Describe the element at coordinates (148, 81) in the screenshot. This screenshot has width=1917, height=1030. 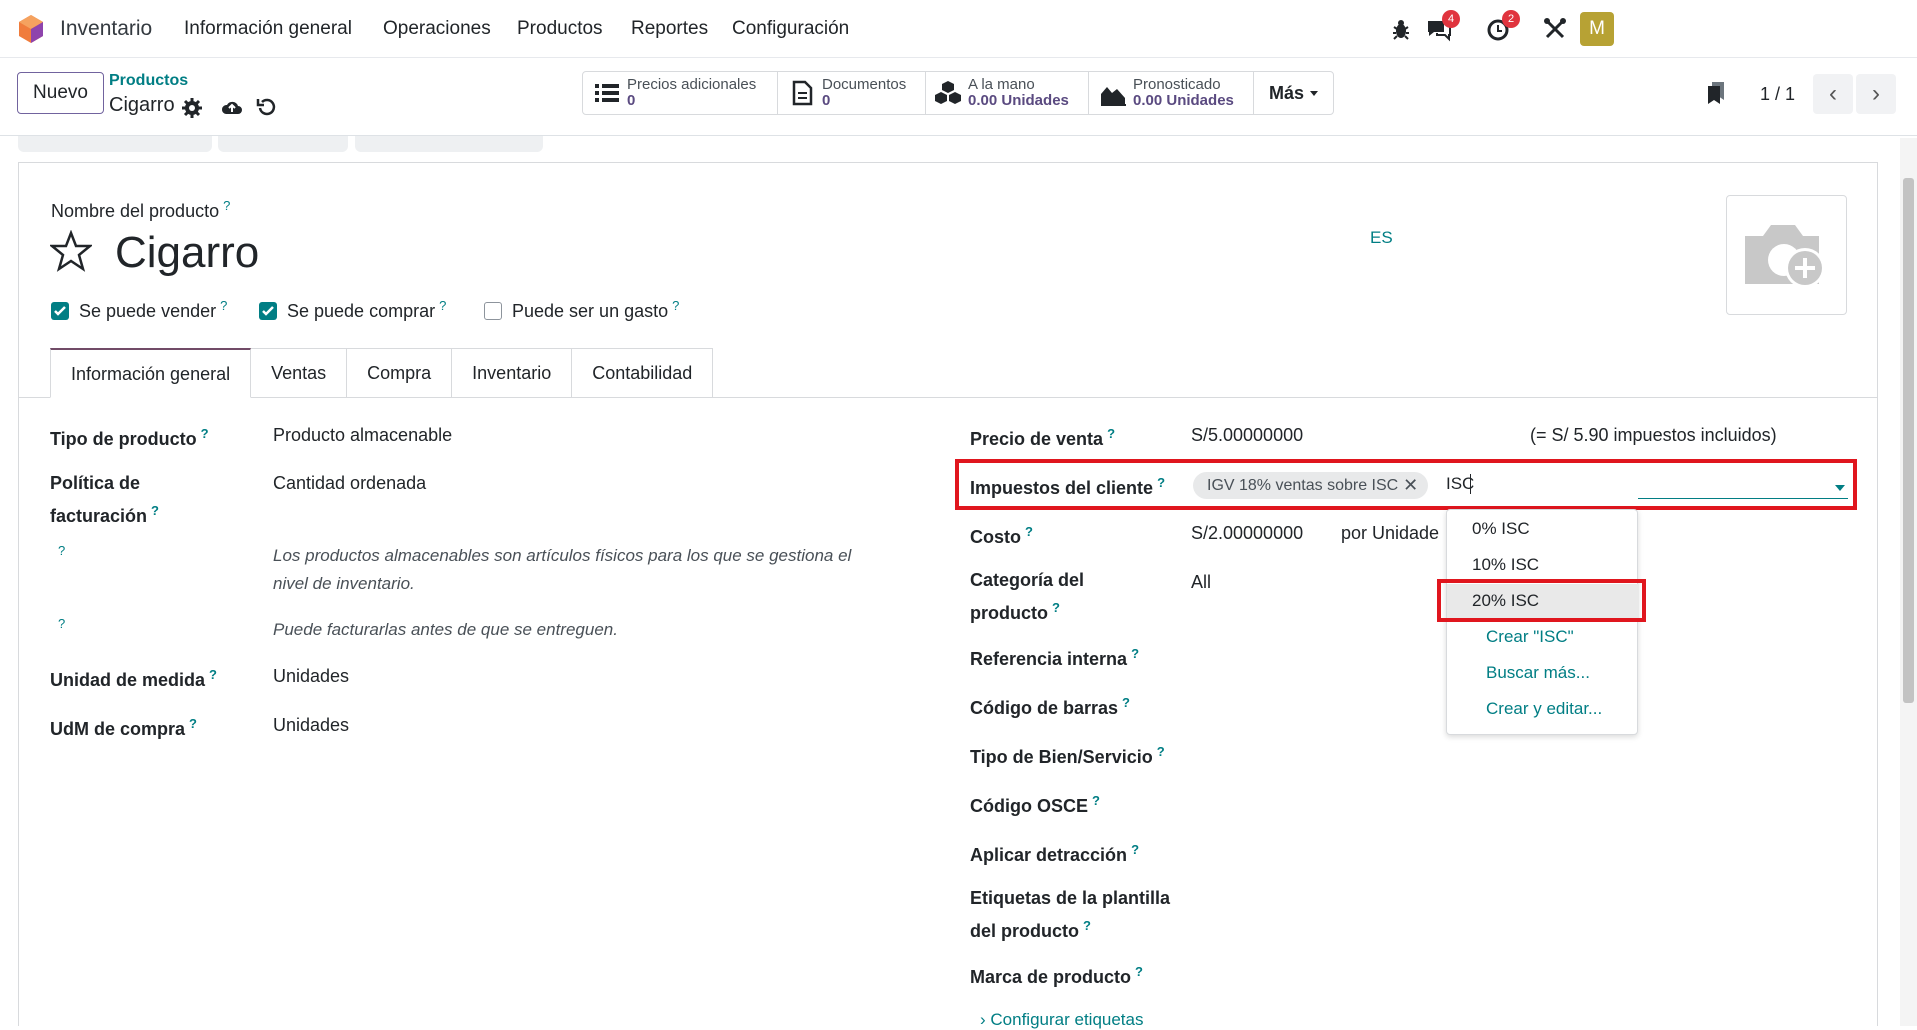
I see `breadcrumb-productos: Productos` at that location.